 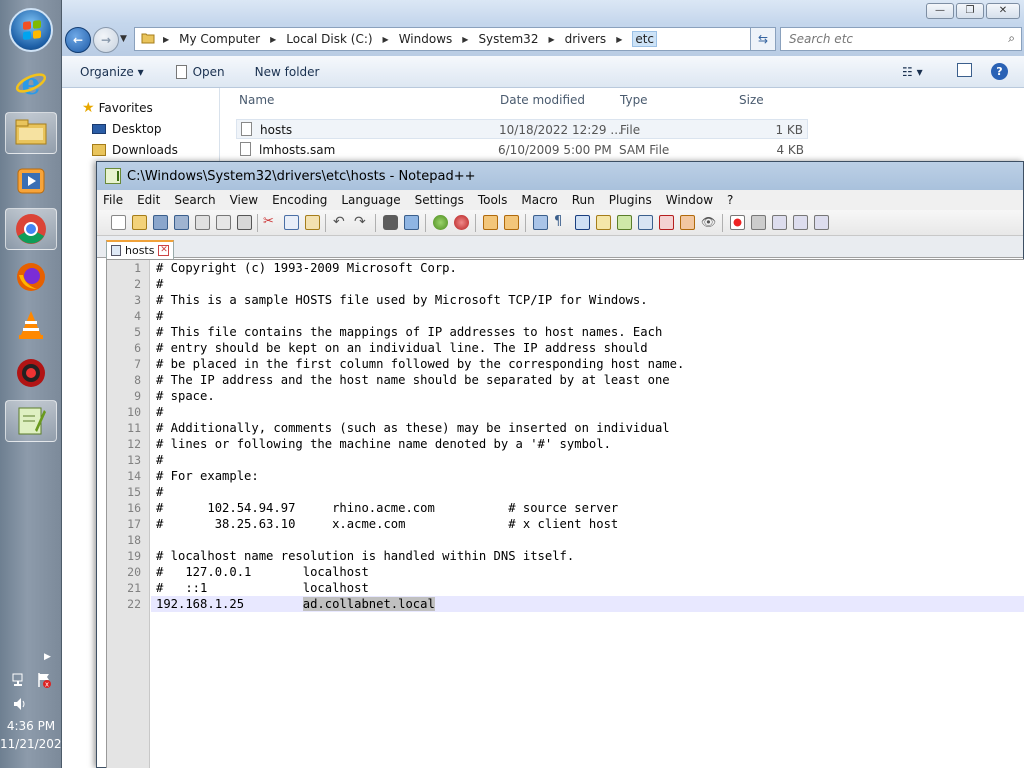 I want to click on menu-tools: Tools, so click(x=493, y=200).